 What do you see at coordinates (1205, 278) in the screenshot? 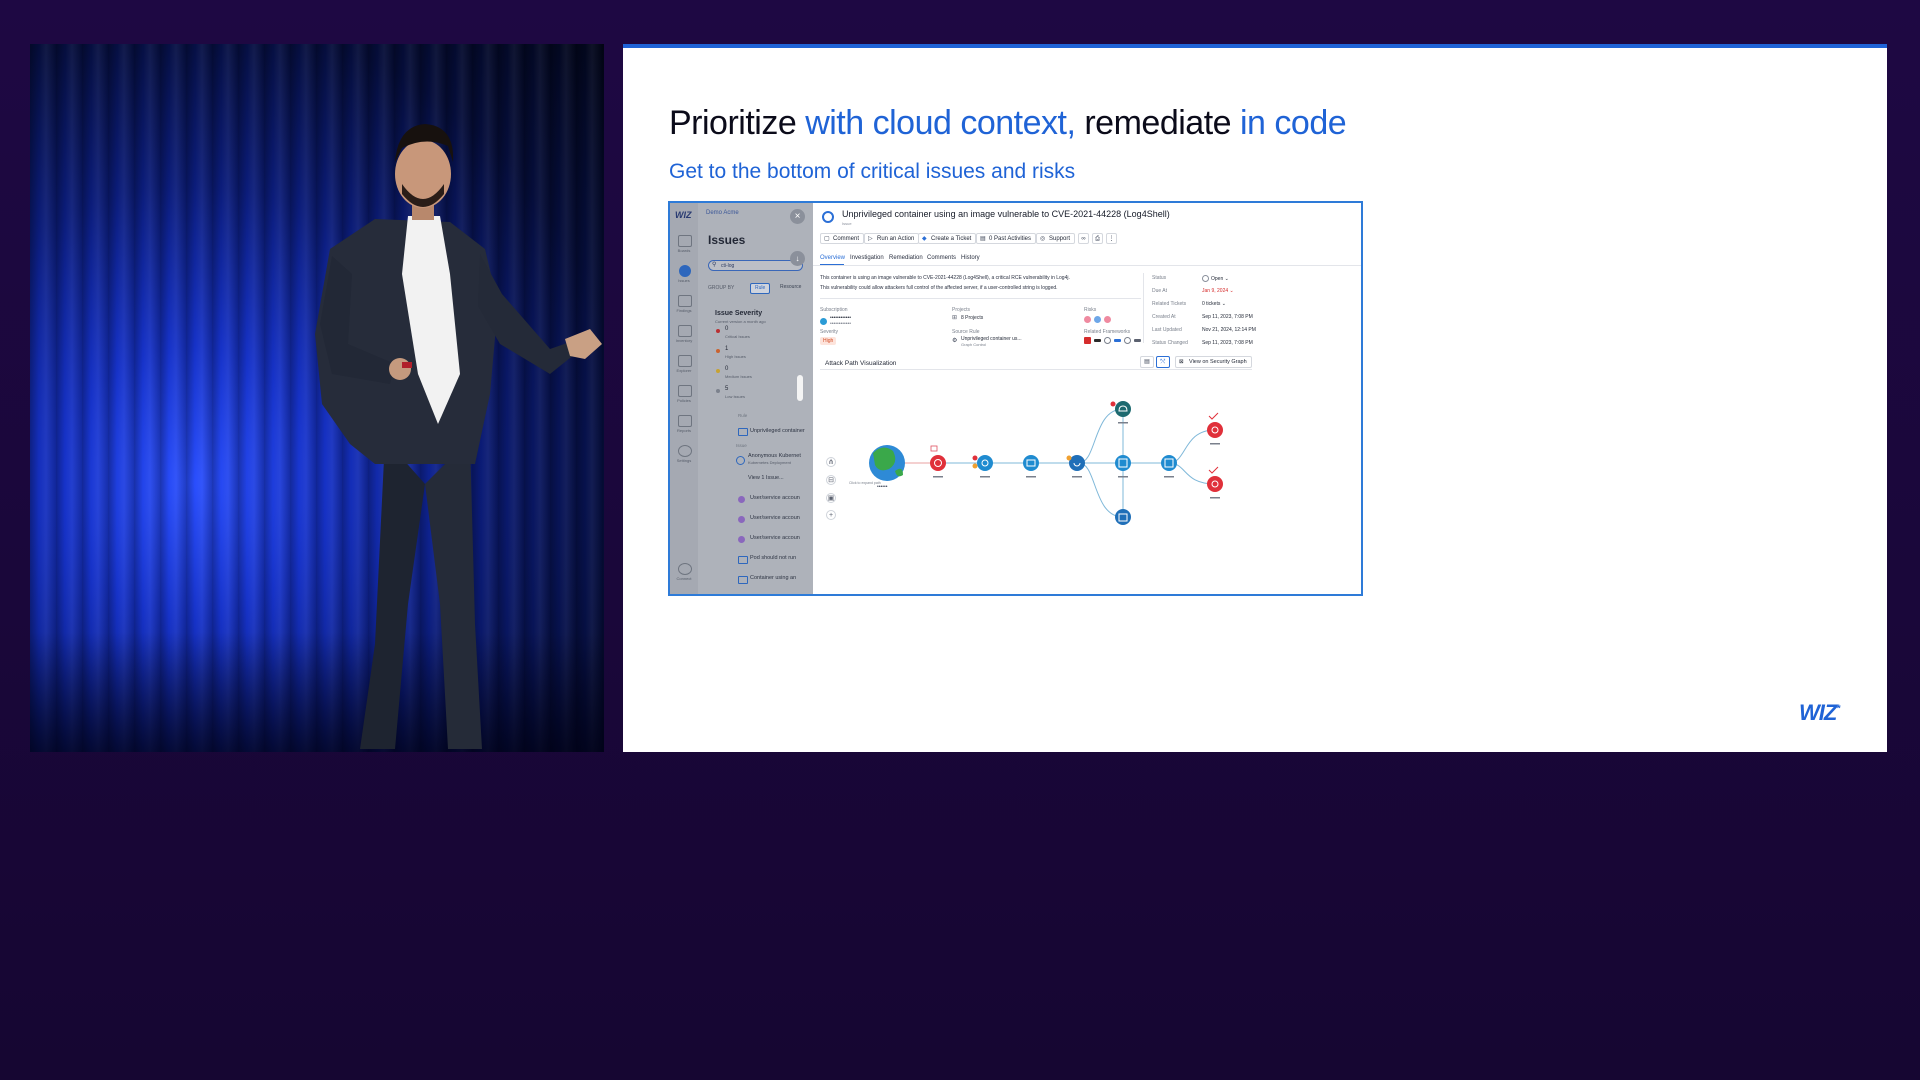
I see `open-status-icon` at bounding box center [1205, 278].